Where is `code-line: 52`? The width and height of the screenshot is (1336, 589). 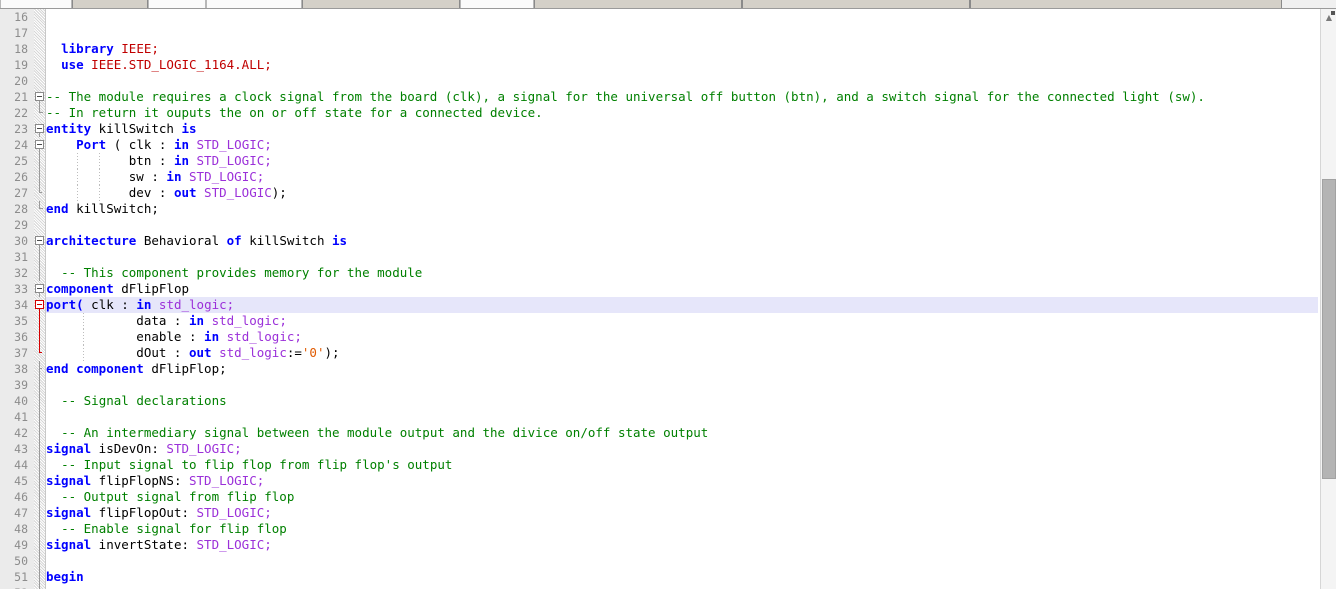
code-line: 52 is located at coordinates (668, 587).